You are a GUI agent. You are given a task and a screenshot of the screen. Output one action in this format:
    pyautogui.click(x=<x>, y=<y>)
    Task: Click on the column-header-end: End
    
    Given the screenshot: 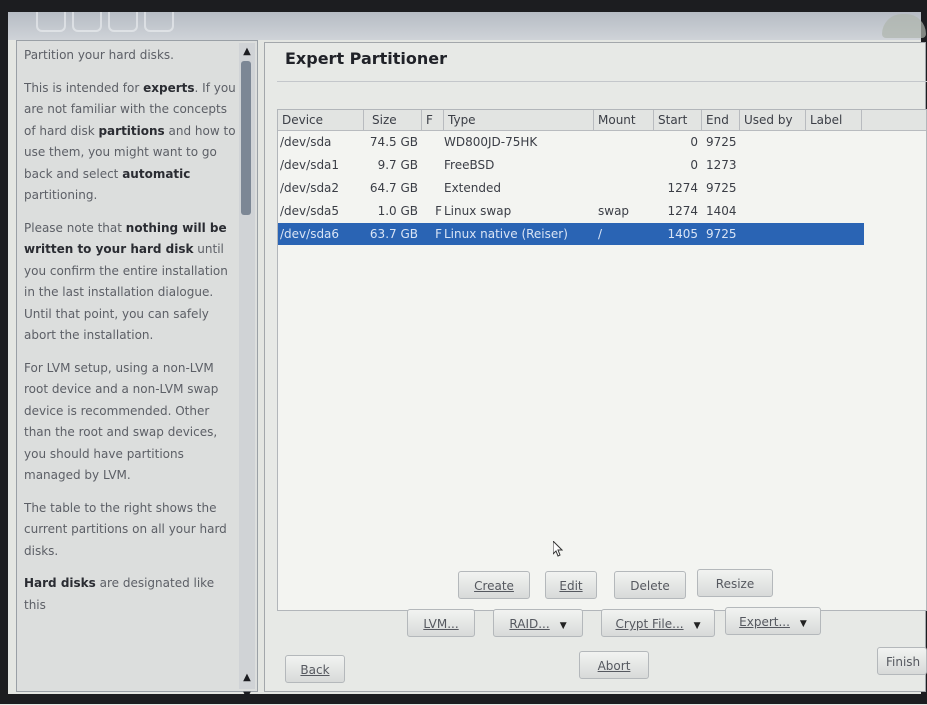 What is the action you would take?
    pyautogui.click(x=721, y=120)
    